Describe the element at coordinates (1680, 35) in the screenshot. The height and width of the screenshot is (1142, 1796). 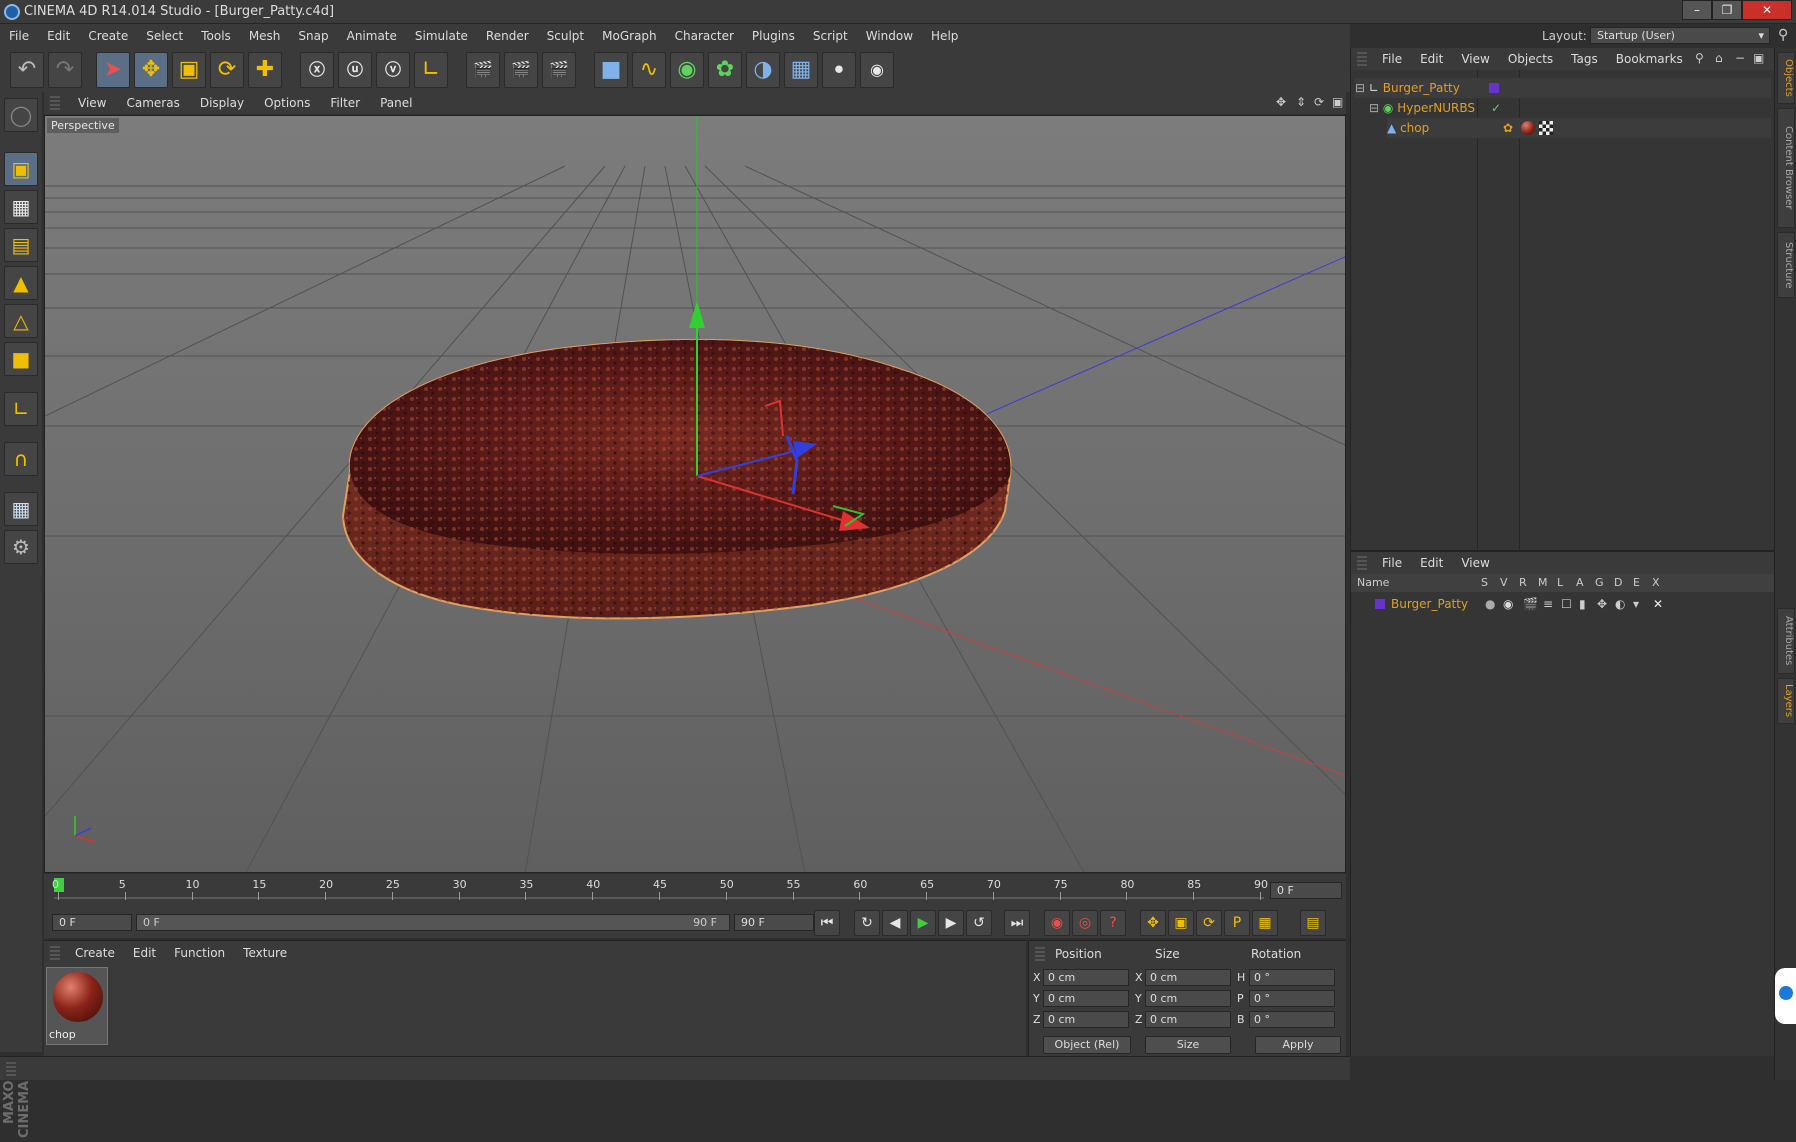
I see `layout-select: Startup (User) ▾` at that location.